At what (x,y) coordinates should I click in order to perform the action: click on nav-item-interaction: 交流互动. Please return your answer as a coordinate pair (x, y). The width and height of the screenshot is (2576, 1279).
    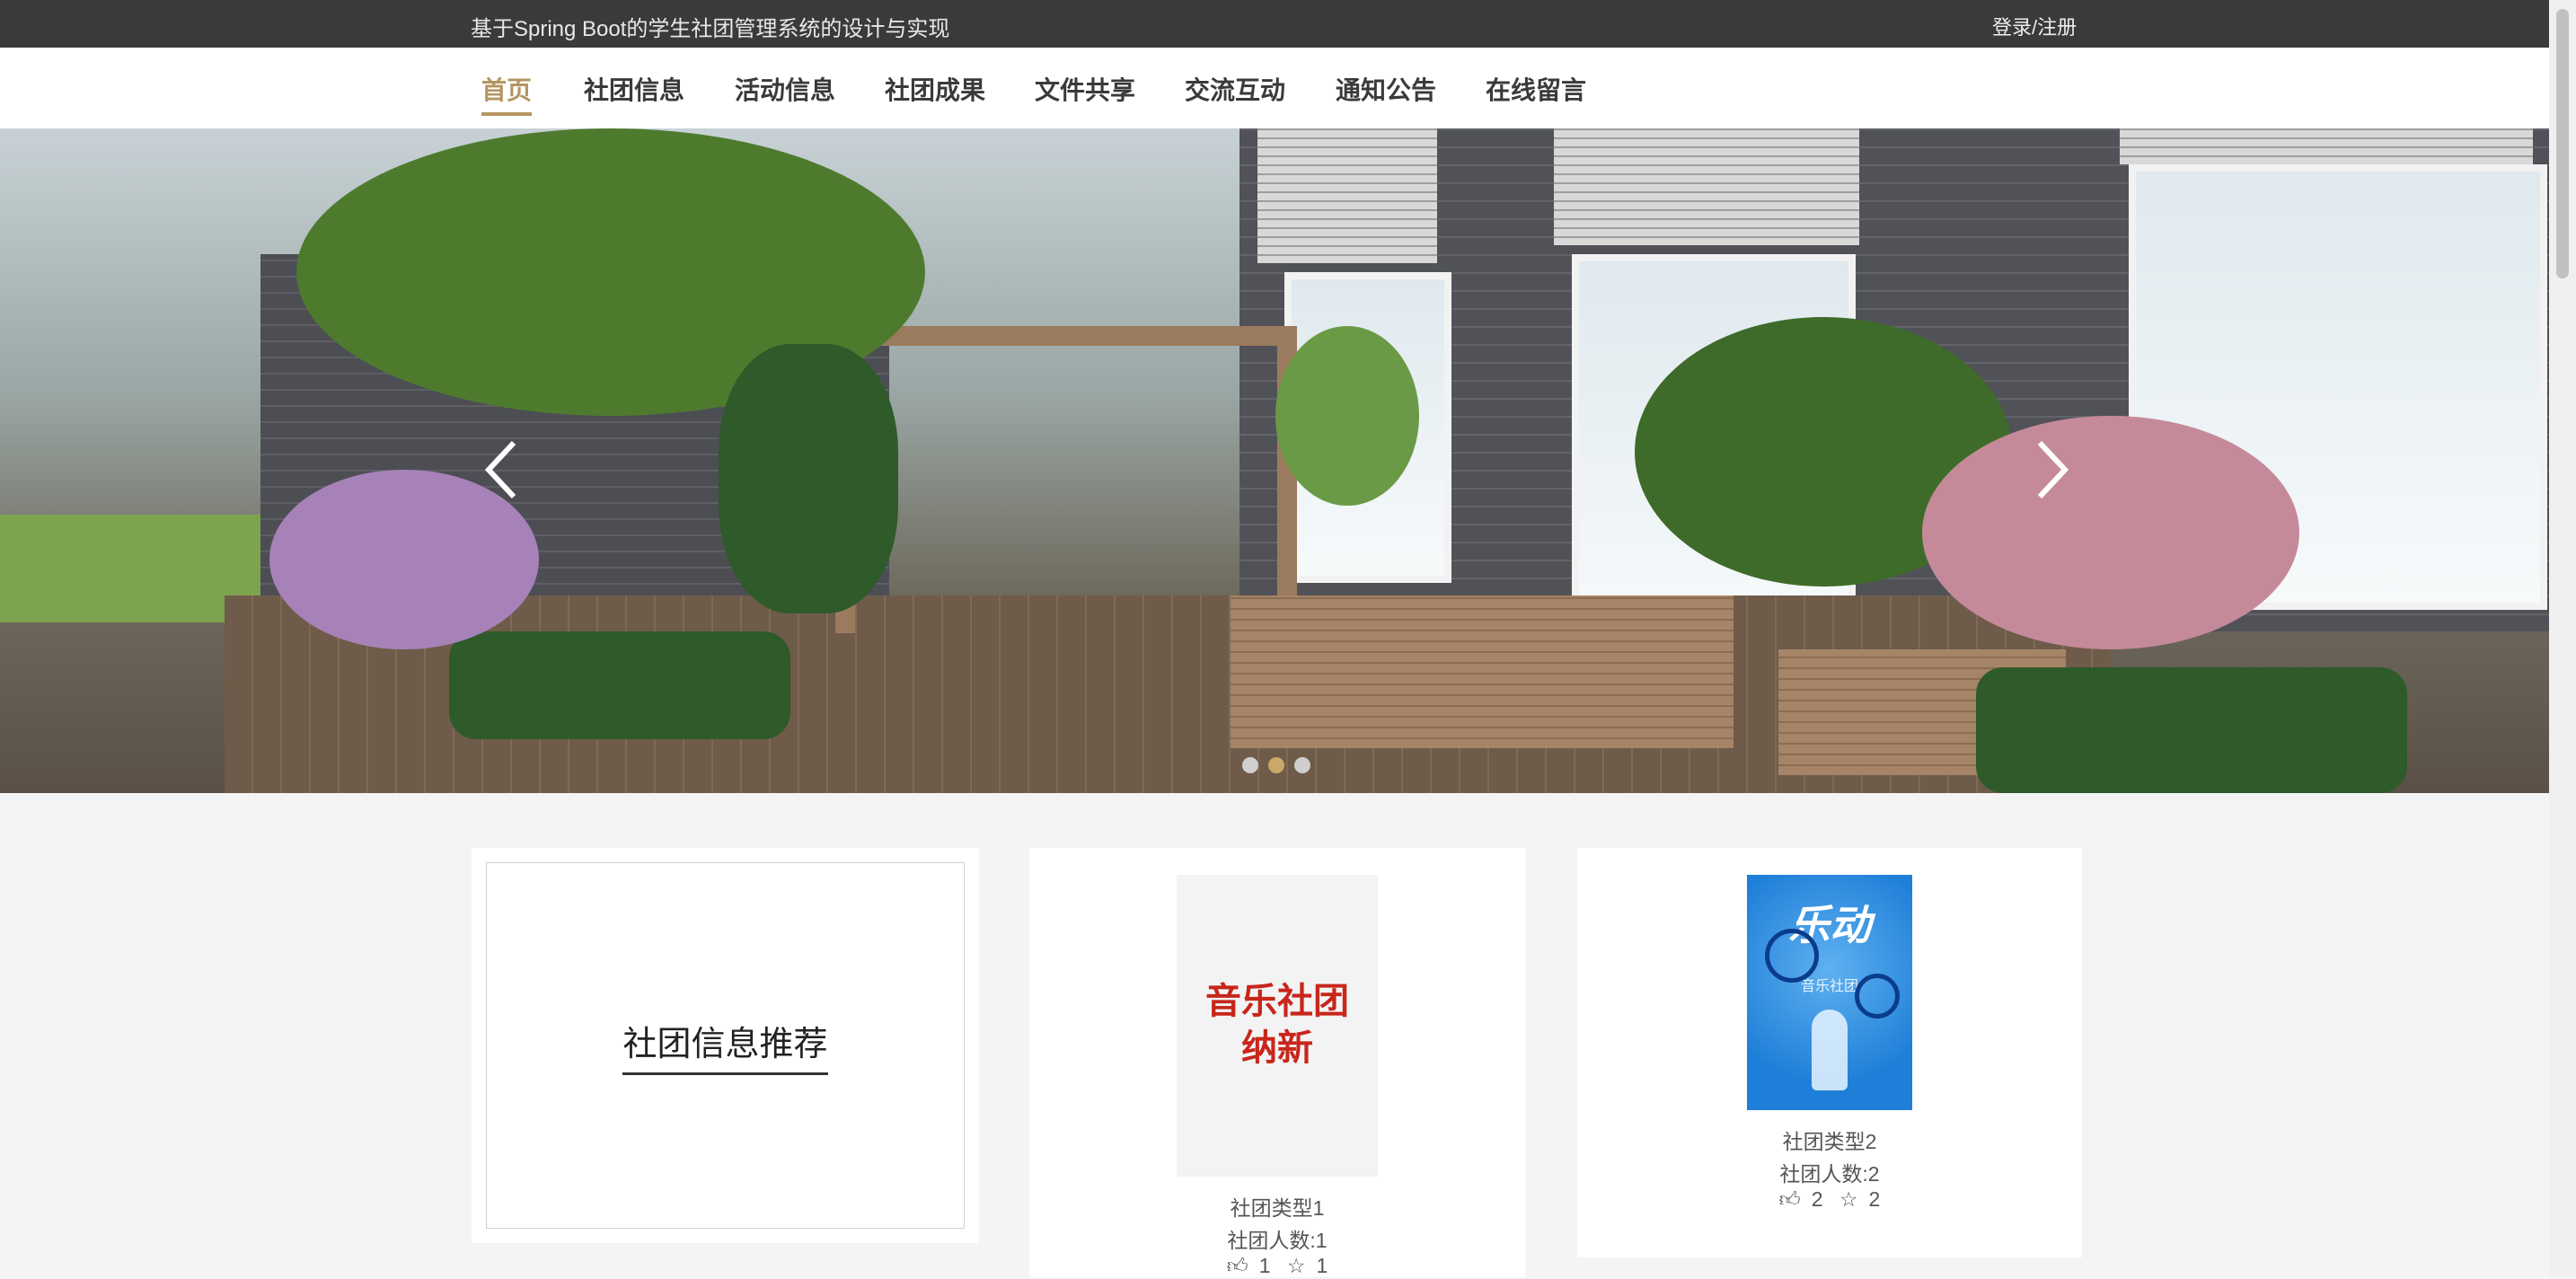
    Looking at the image, I should click on (1235, 91).